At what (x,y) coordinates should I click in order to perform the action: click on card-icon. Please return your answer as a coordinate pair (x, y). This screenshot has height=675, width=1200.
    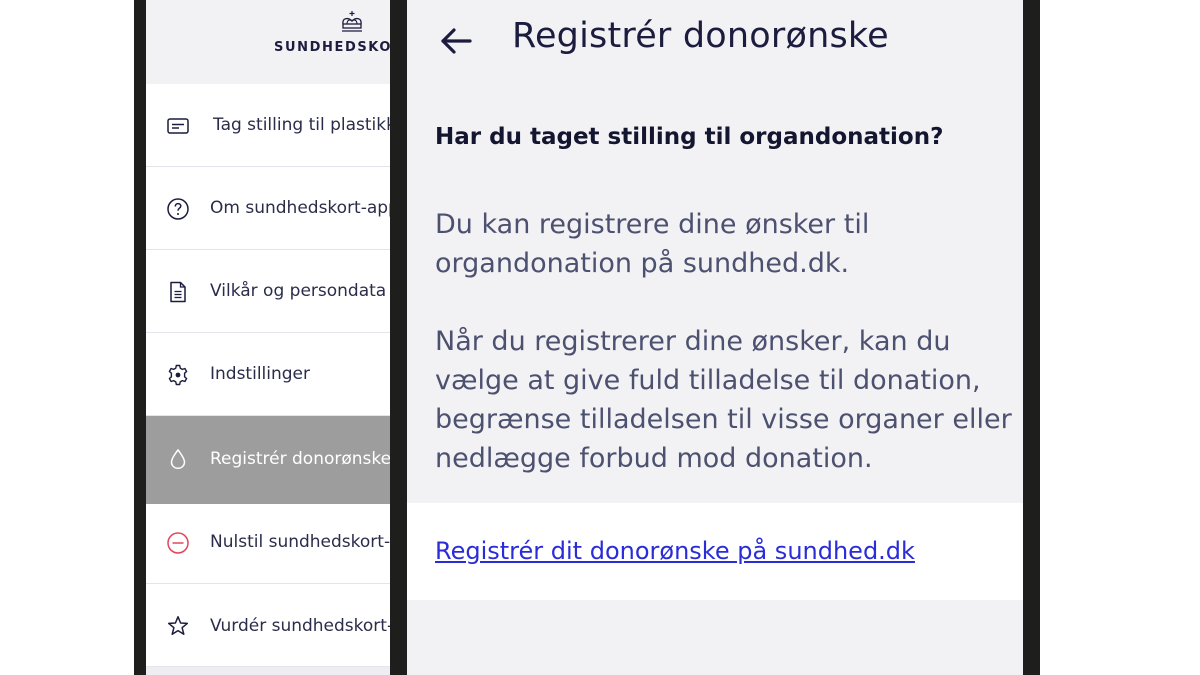
    Looking at the image, I should click on (178, 126).